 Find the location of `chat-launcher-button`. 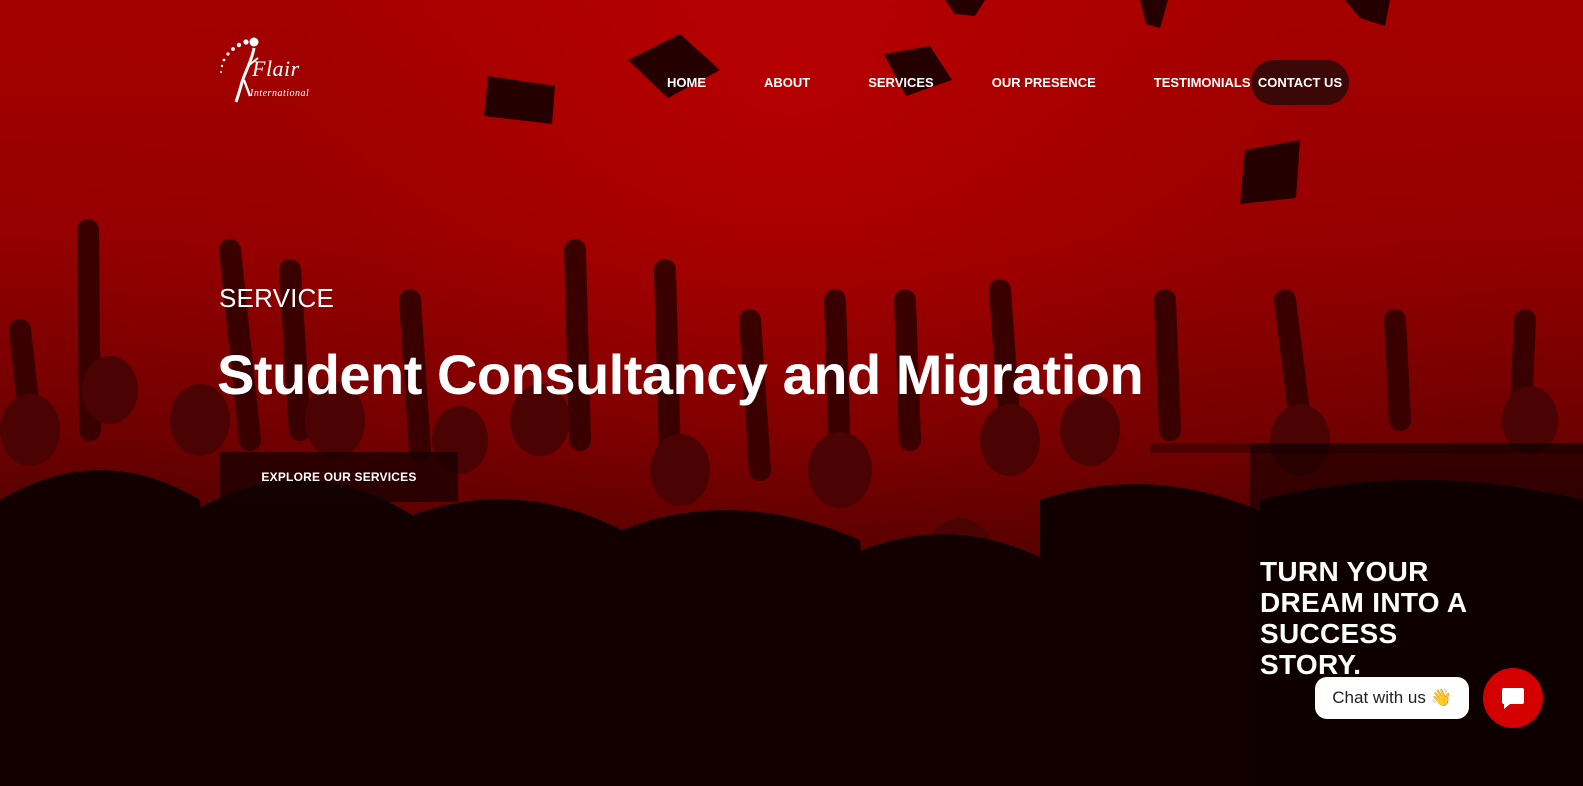

chat-launcher-button is located at coordinates (1513, 698).